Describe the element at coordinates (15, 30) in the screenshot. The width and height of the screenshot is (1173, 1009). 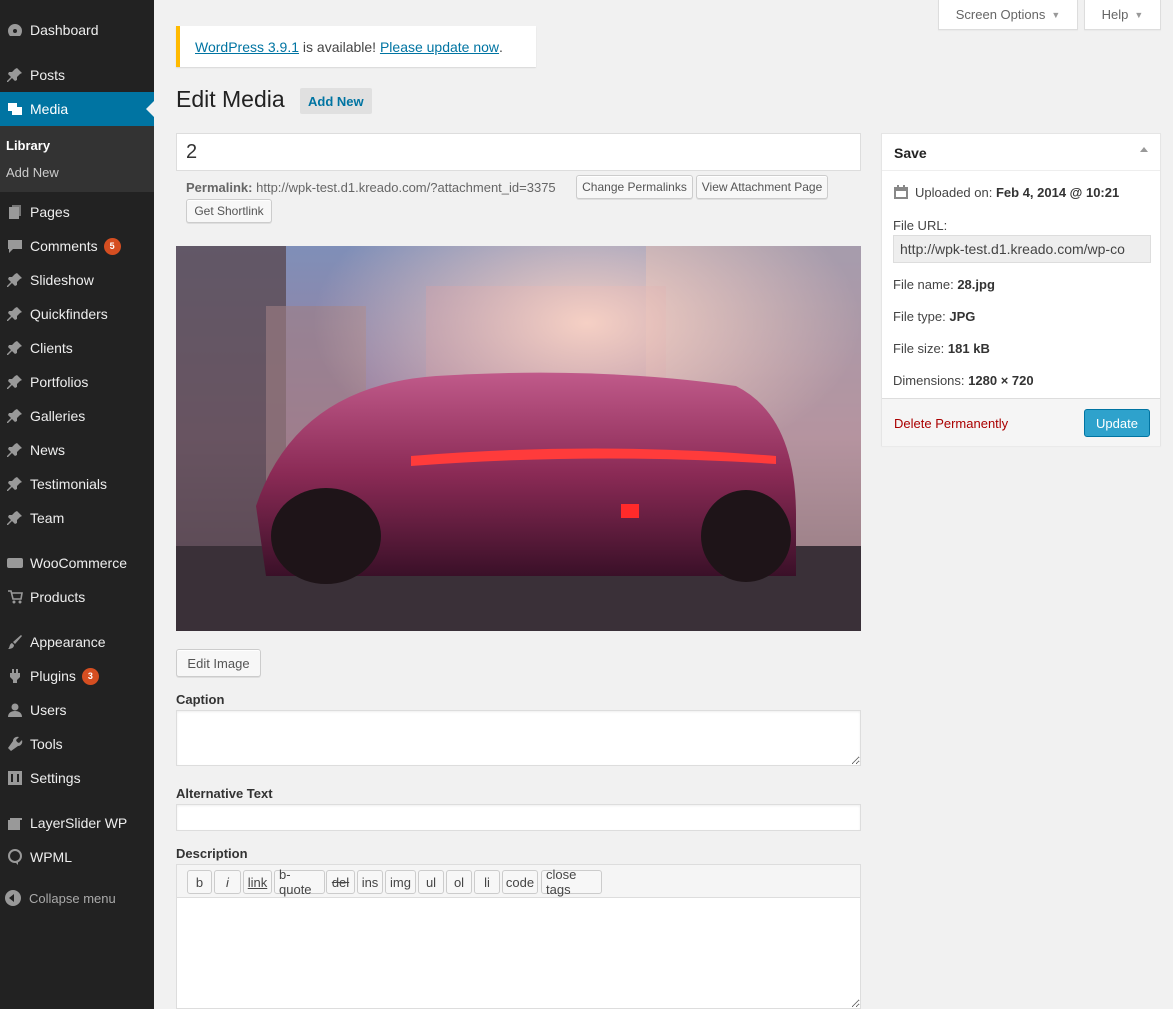
I see `dashboard-icon` at that location.